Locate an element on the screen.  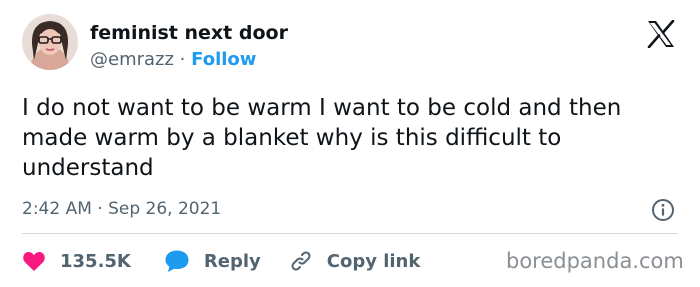
reply-label: Reply is located at coordinates (232, 261).